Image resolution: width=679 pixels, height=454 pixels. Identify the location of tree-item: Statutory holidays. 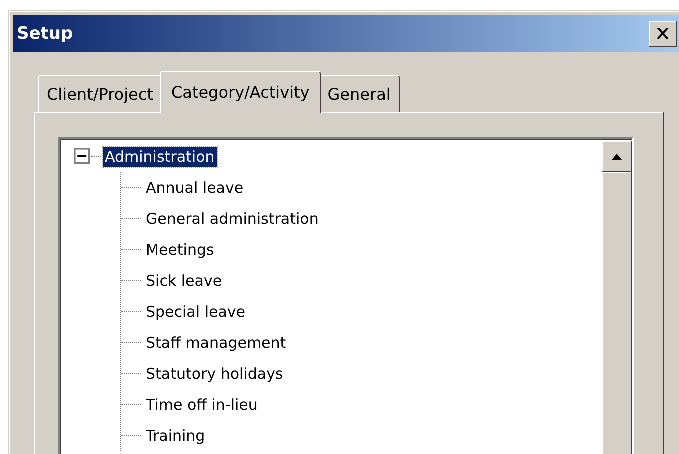
(215, 374).